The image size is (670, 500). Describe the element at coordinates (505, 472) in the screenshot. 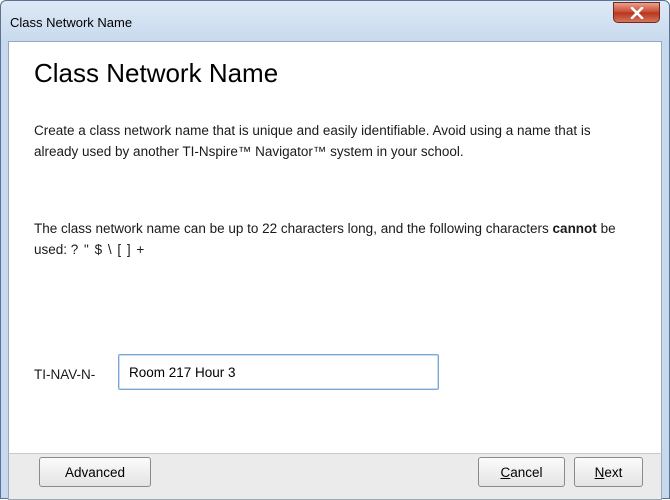

I see `cancel-mnemonic: C` at that location.